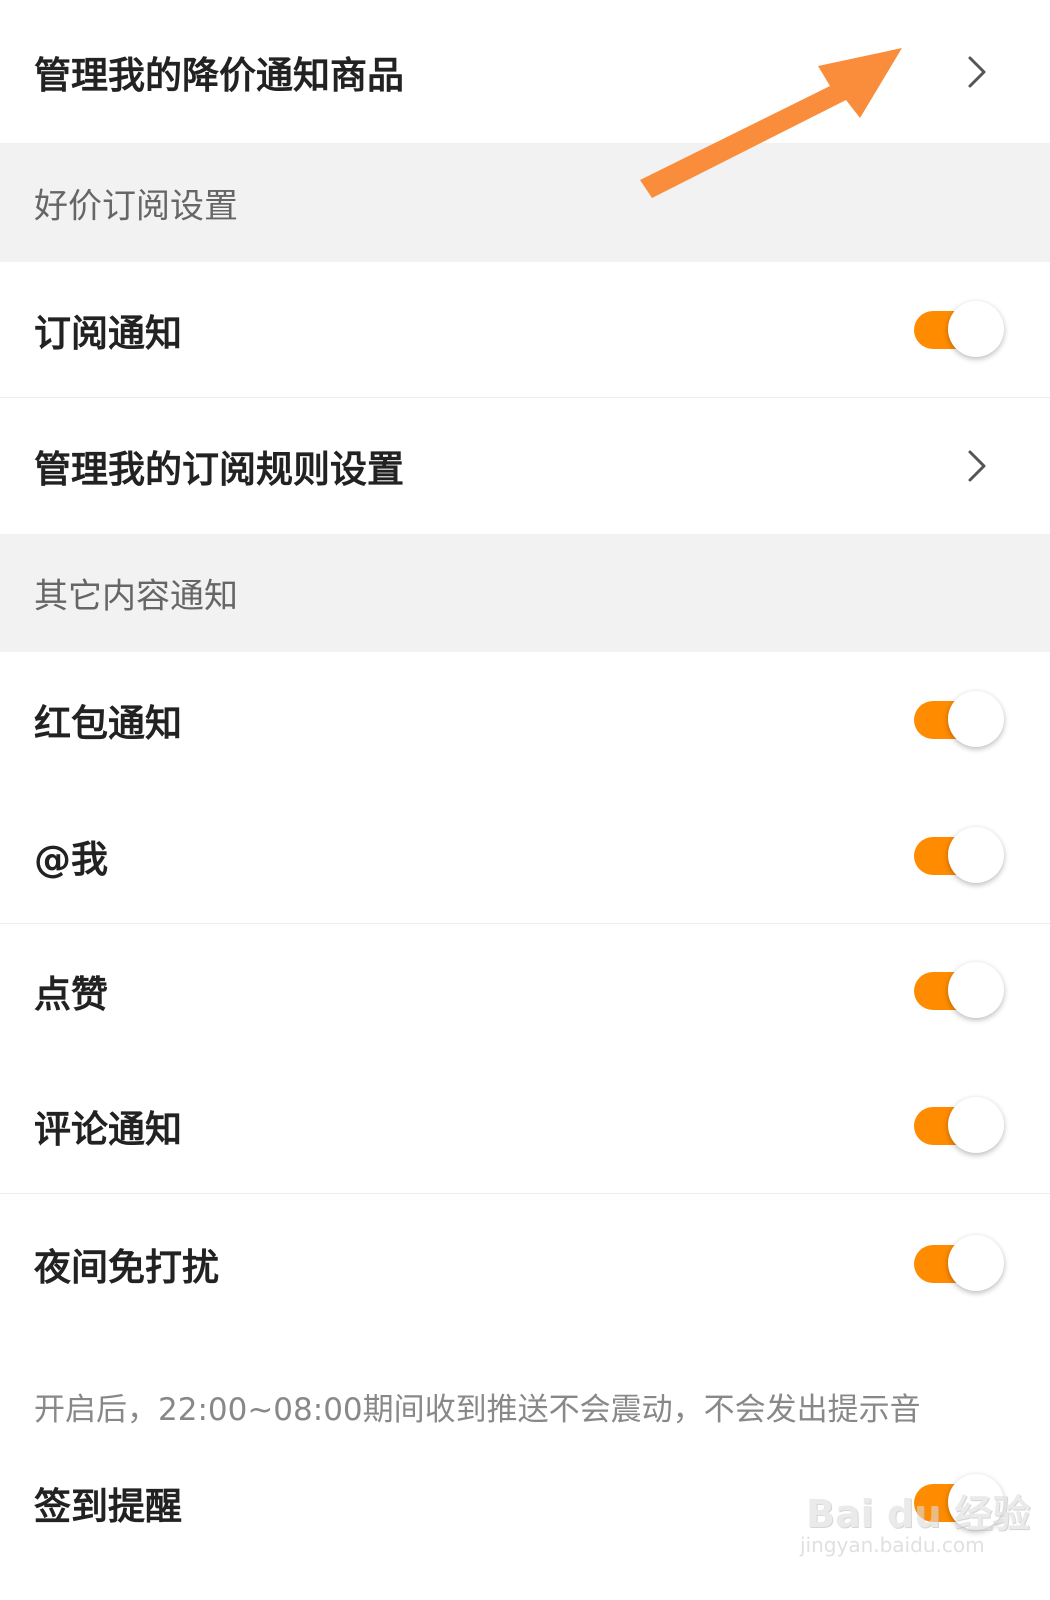 Image resolution: width=1050 pixels, height=1600 pixels. I want to click on mention-row: @我, so click(525, 856).